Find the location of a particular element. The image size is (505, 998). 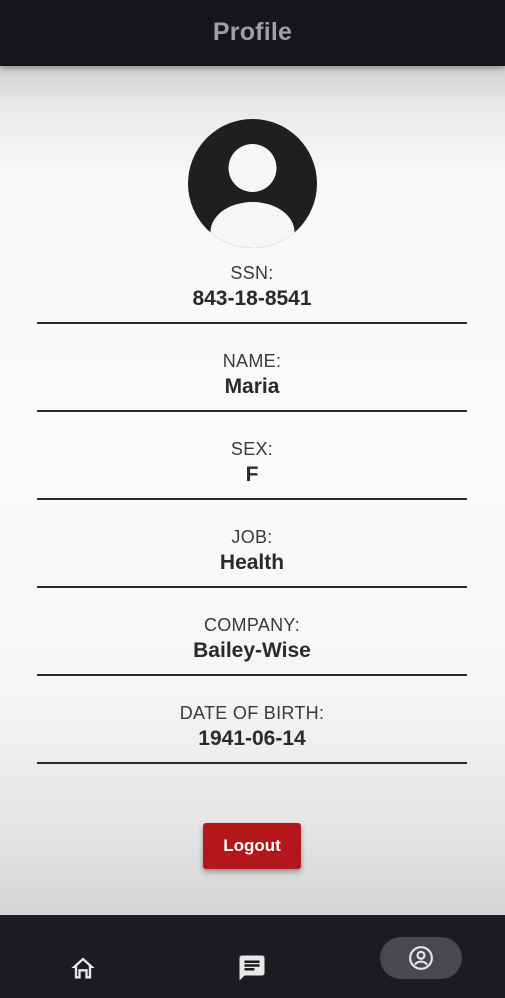

job-divider is located at coordinates (252, 587).